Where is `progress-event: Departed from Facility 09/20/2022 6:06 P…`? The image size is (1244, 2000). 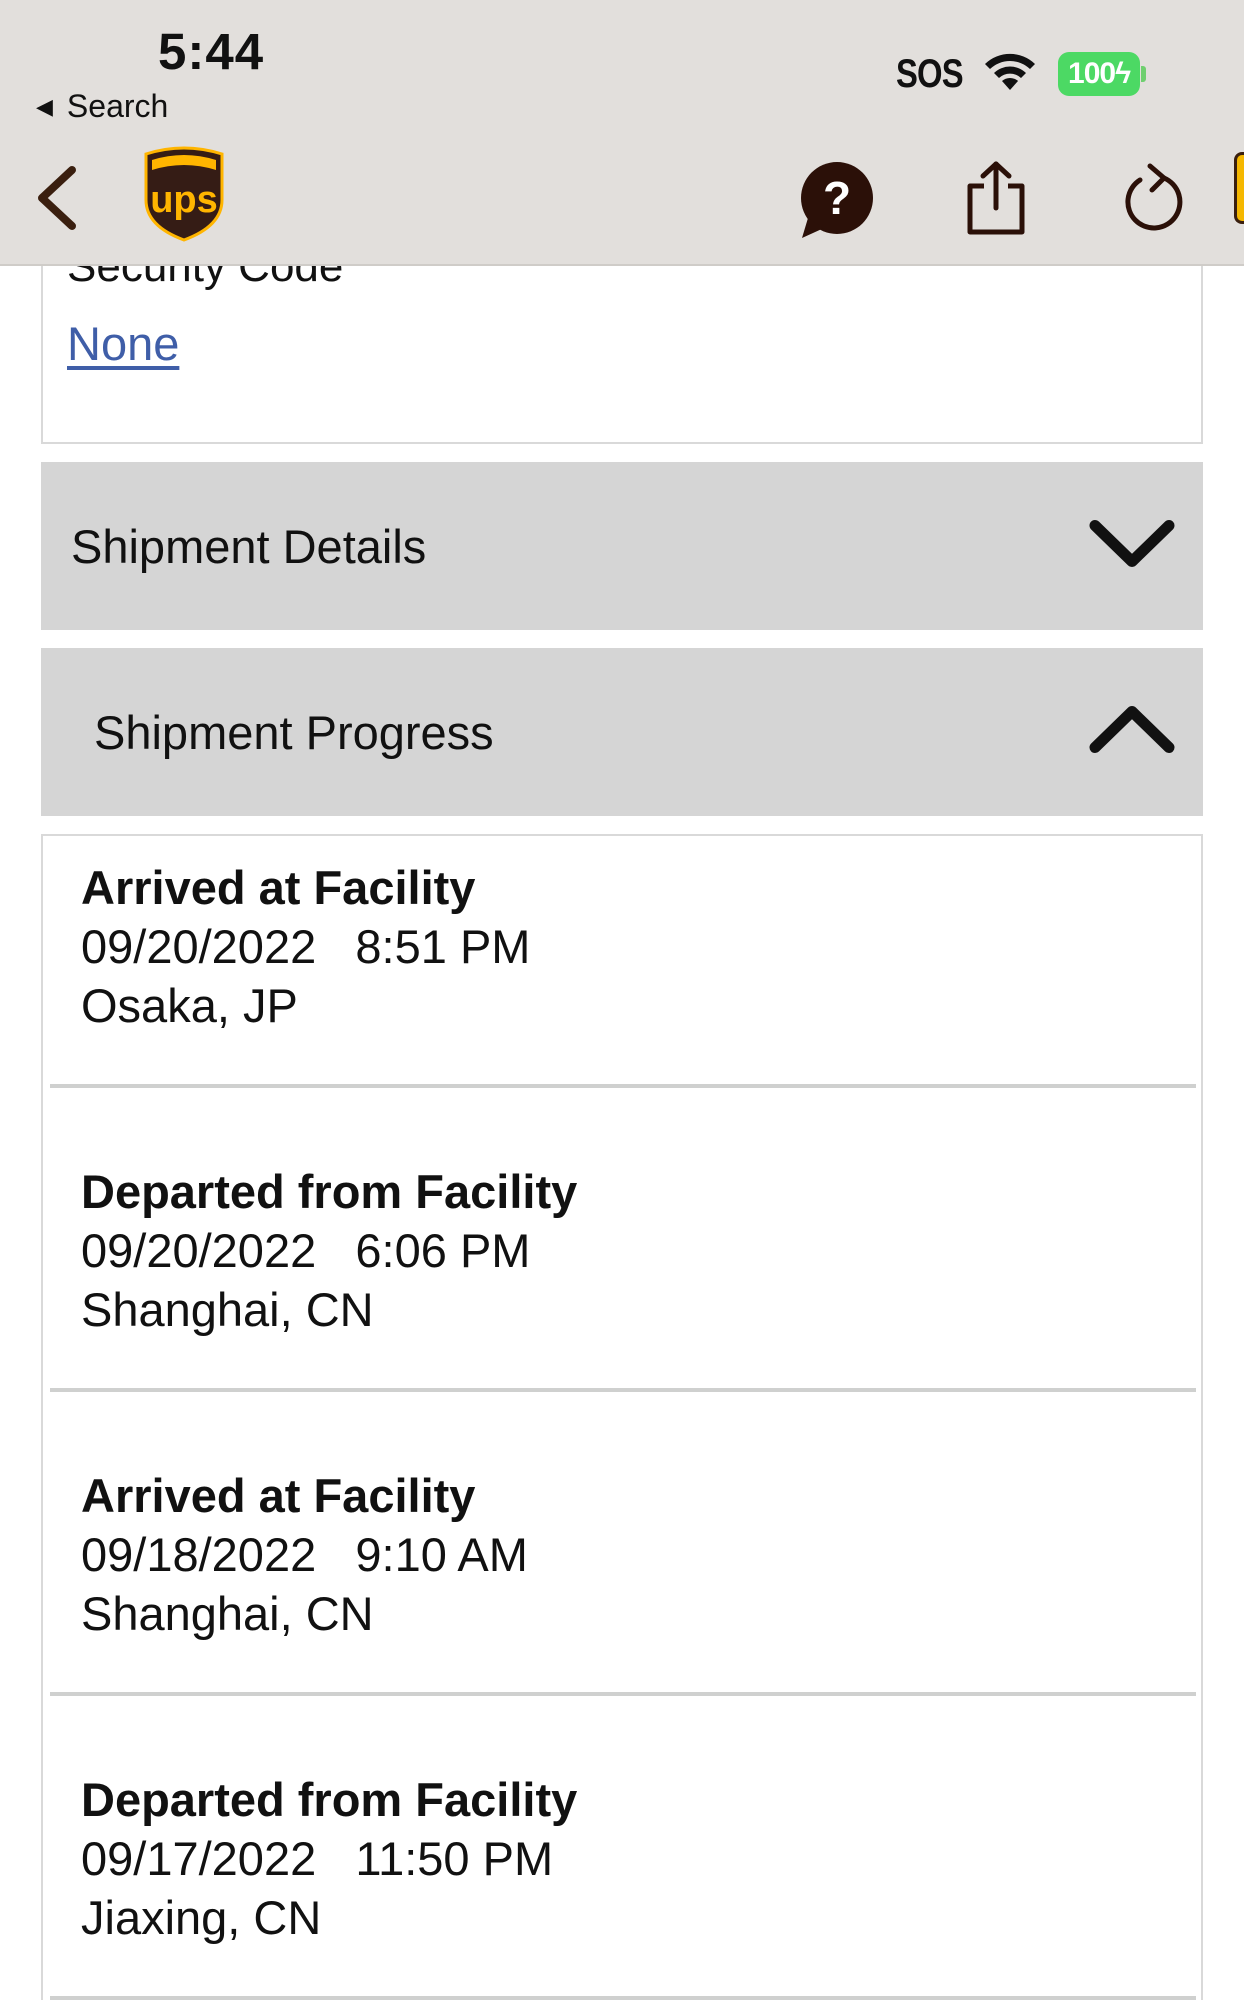 progress-event: Departed from Facility 09/20/2022 6:06 P… is located at coordinates (622, 1240).